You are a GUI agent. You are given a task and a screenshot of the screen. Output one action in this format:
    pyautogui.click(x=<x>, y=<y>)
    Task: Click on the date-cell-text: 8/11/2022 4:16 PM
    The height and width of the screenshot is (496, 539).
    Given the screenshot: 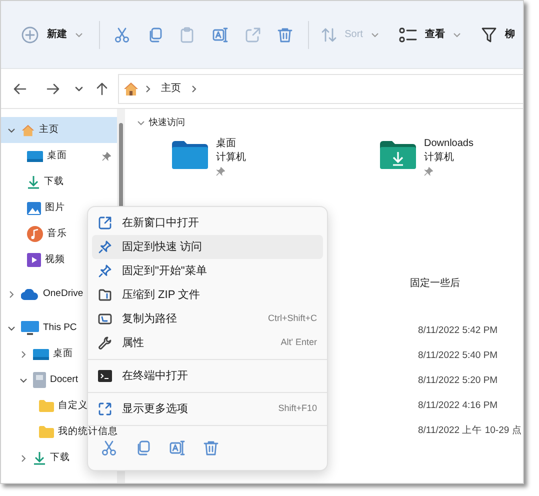 What is the action you would take?
    pyautogui.click(x=458, y=406)
    